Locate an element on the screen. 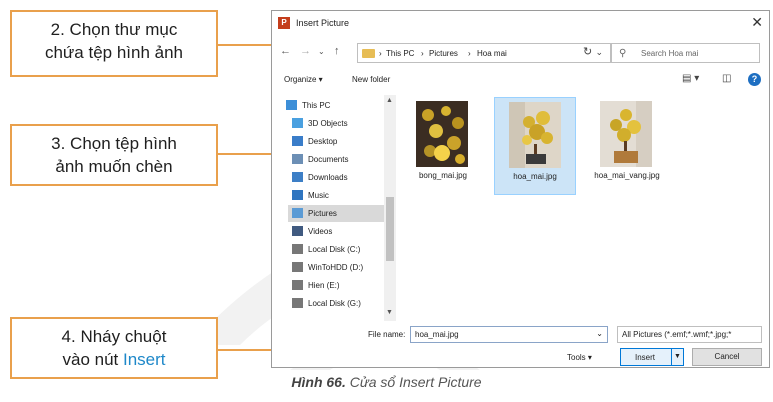 This screenshot has height=402, width=773. documents-icon is located at coordinates (297, 159).